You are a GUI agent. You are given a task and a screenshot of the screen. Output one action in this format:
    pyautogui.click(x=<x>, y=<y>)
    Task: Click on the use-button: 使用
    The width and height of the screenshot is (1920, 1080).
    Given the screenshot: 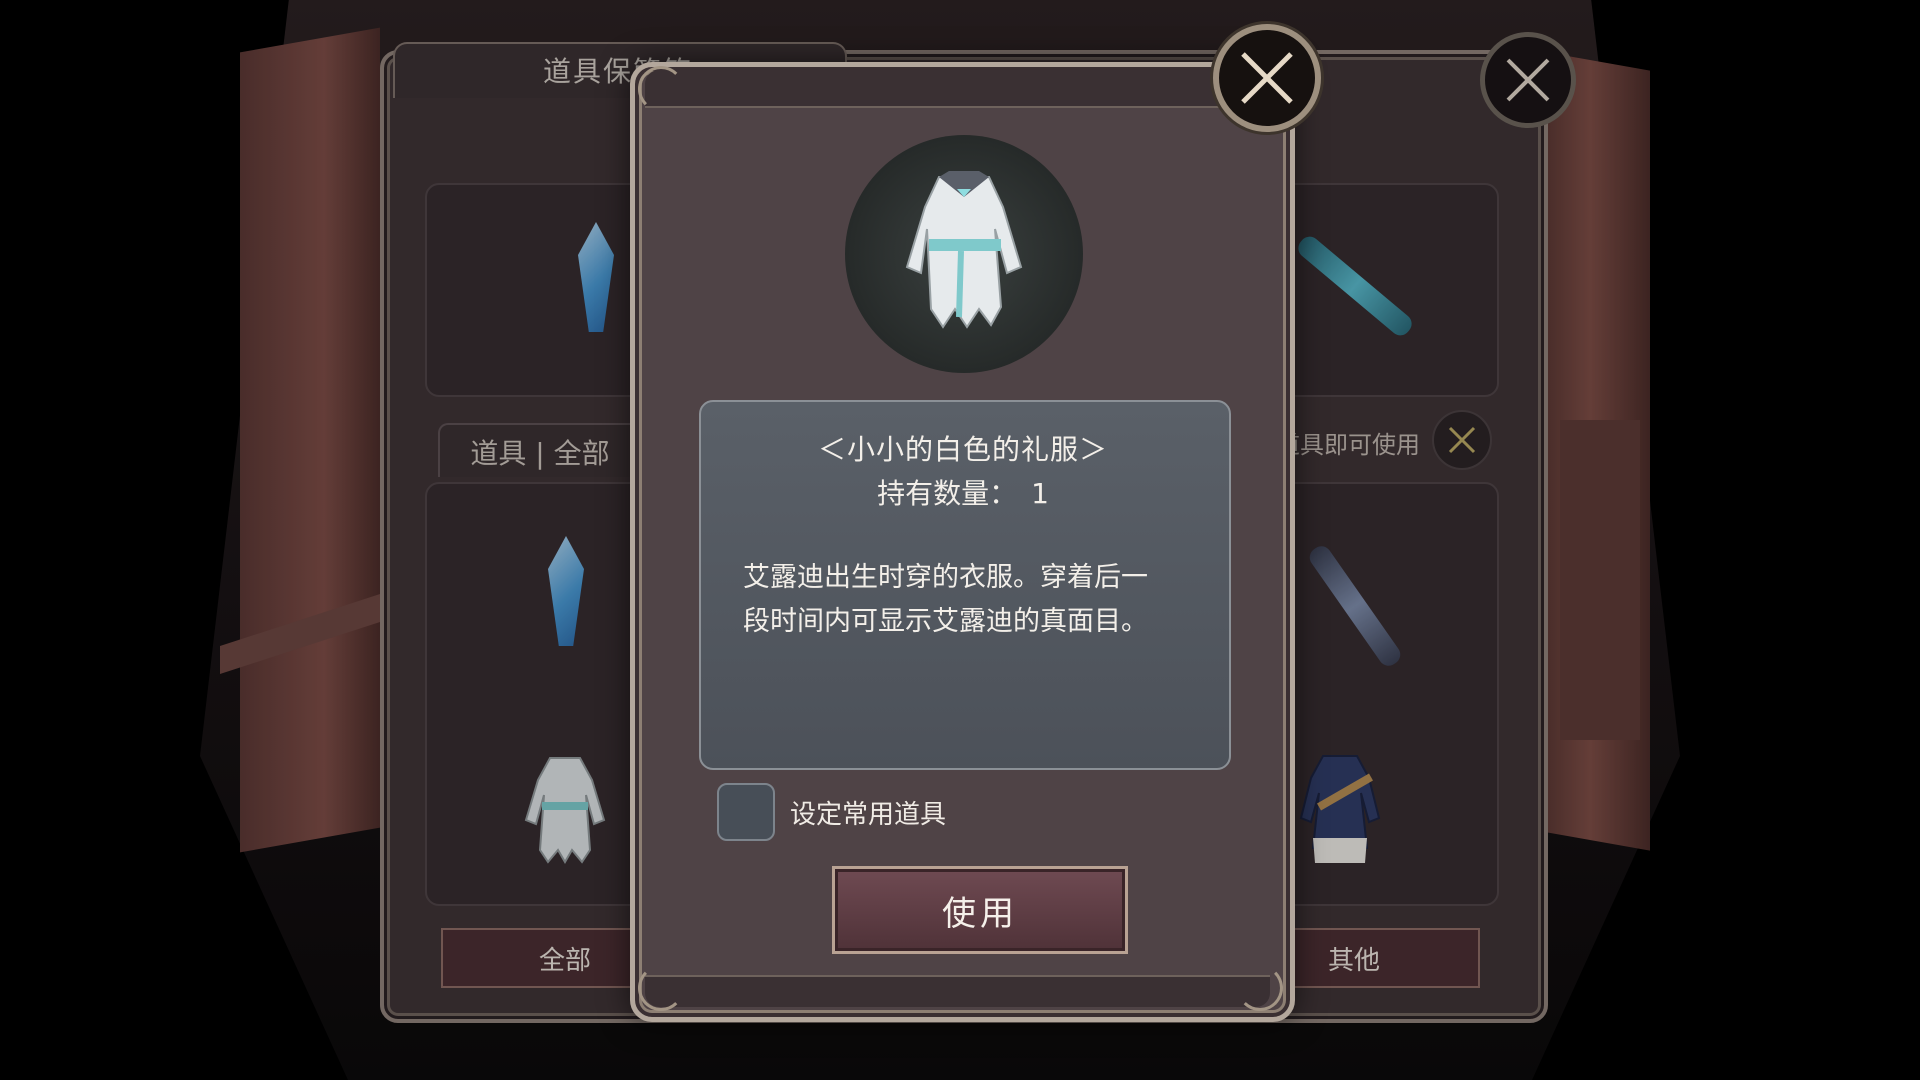 What is the action you would take?
    pyautogui.click(x=980, y=910)
    